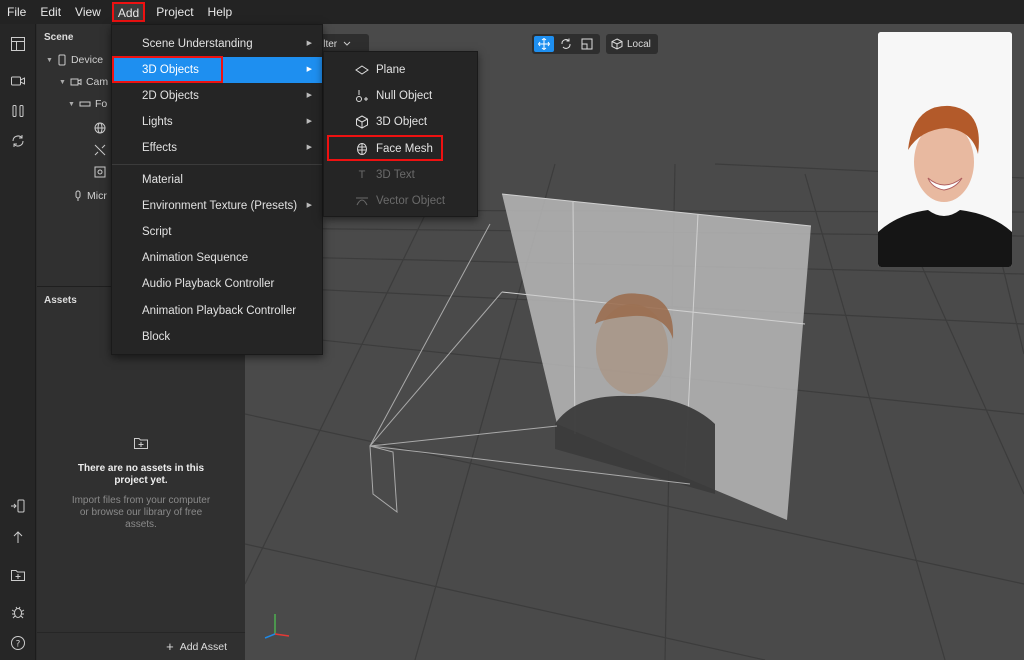 This screenshot has width=1024, height=660. Describe the element at coordinates (170, 646) in the screenshot. I see `plus-icon: +` at that location.